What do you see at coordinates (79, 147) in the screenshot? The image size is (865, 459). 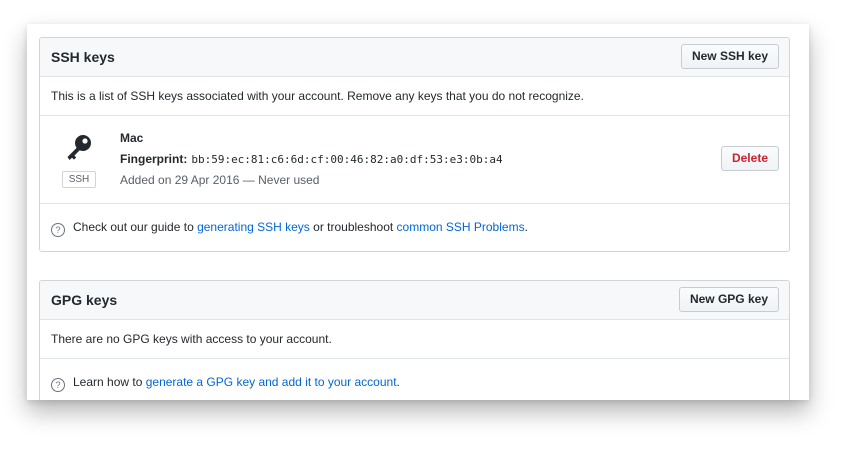 I see `key-icon` at bounding box center [79, 147].